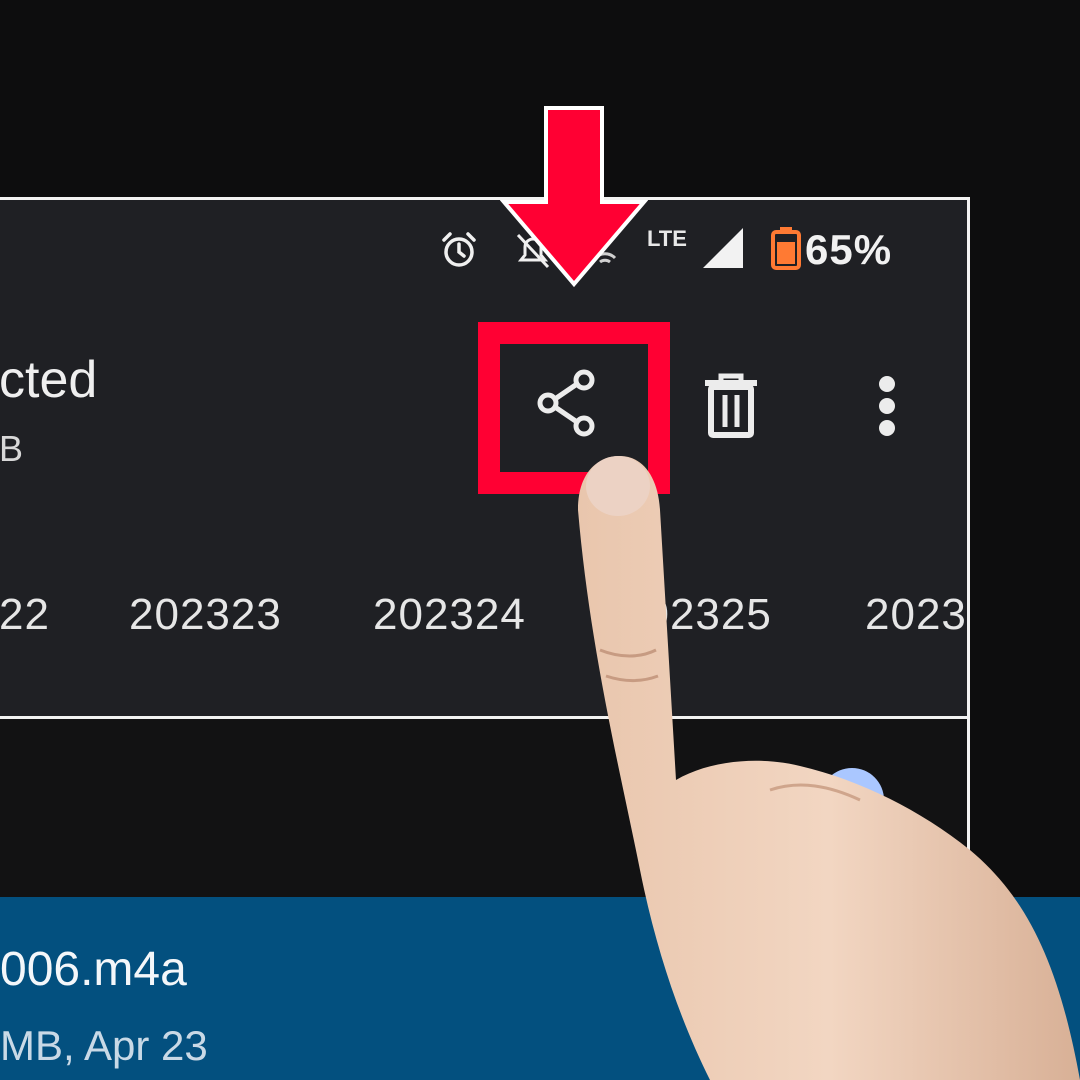 The width and height of the screenshot is (1080, 1080). Describe the element at coordinates (483, 245) in the screenshot. I see `status-bar: LTE 65%` at that location.